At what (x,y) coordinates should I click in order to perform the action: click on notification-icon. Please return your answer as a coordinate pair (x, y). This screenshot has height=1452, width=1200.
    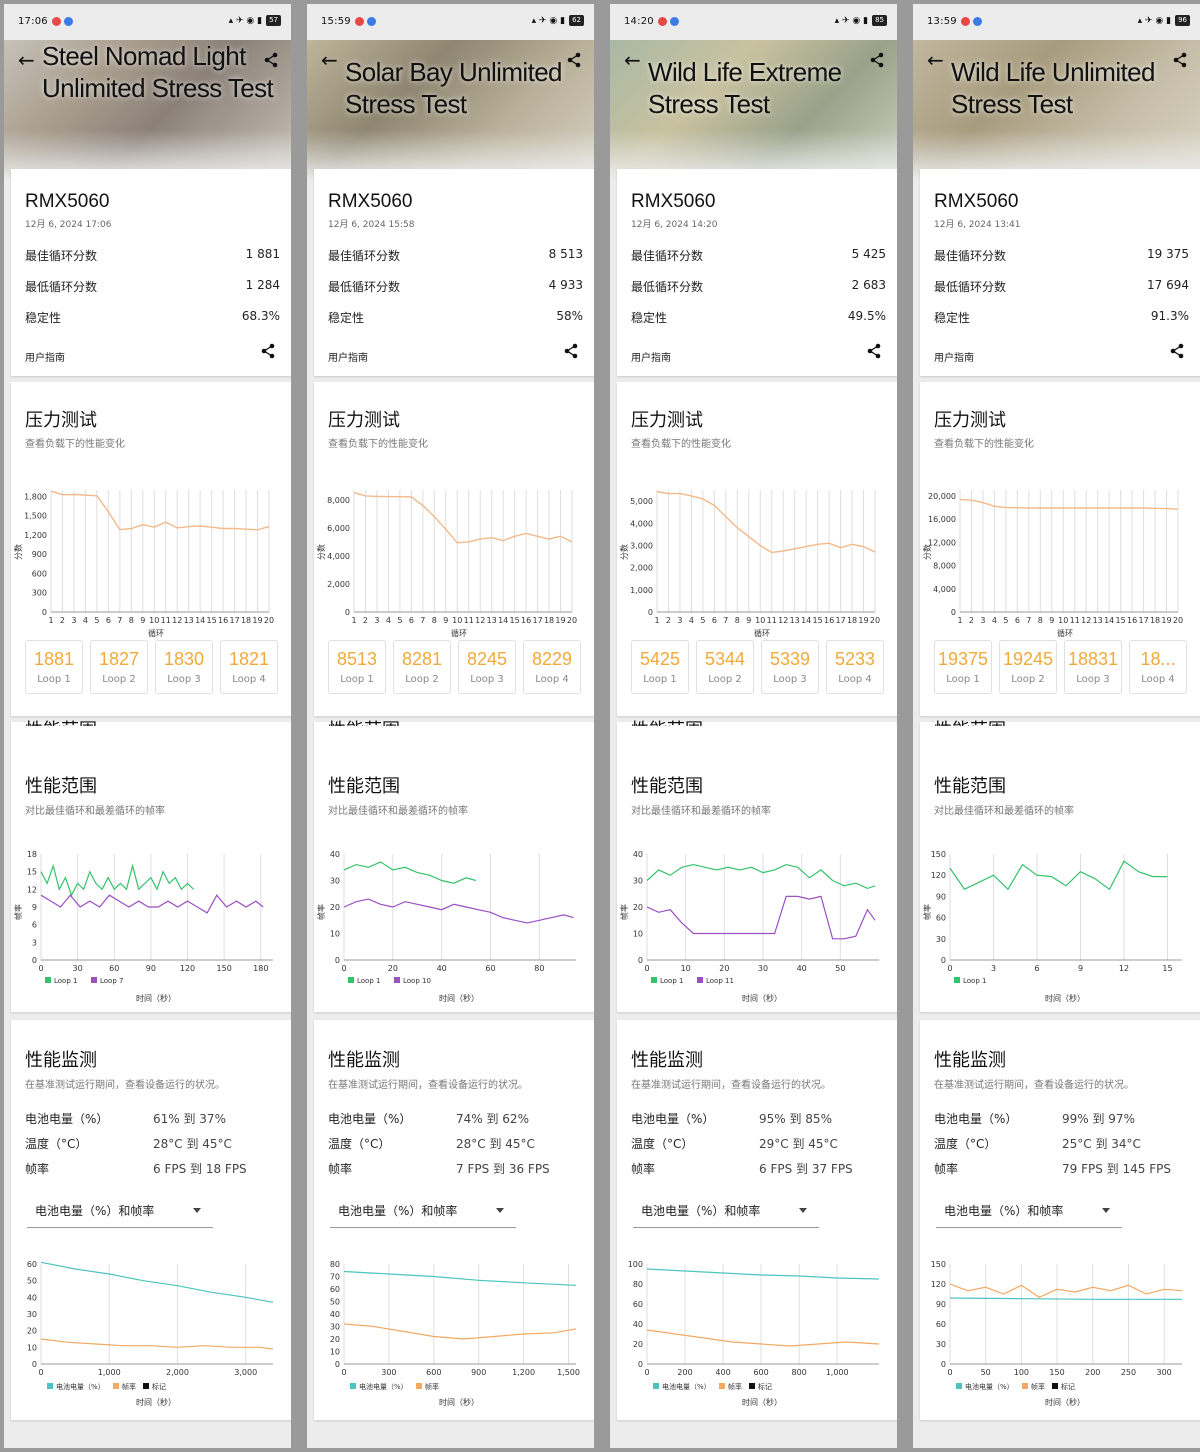
    Looking at the image, I should click on (965, 21).